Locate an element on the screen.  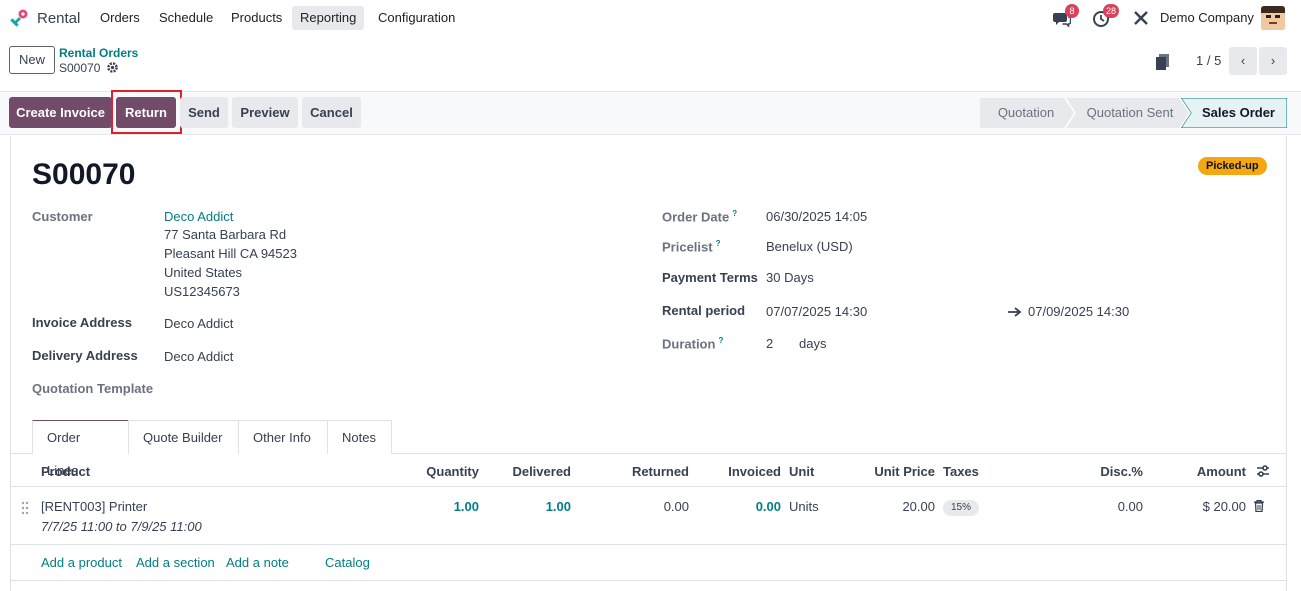
column-header-product: Product is located at coordinates (65, 471).